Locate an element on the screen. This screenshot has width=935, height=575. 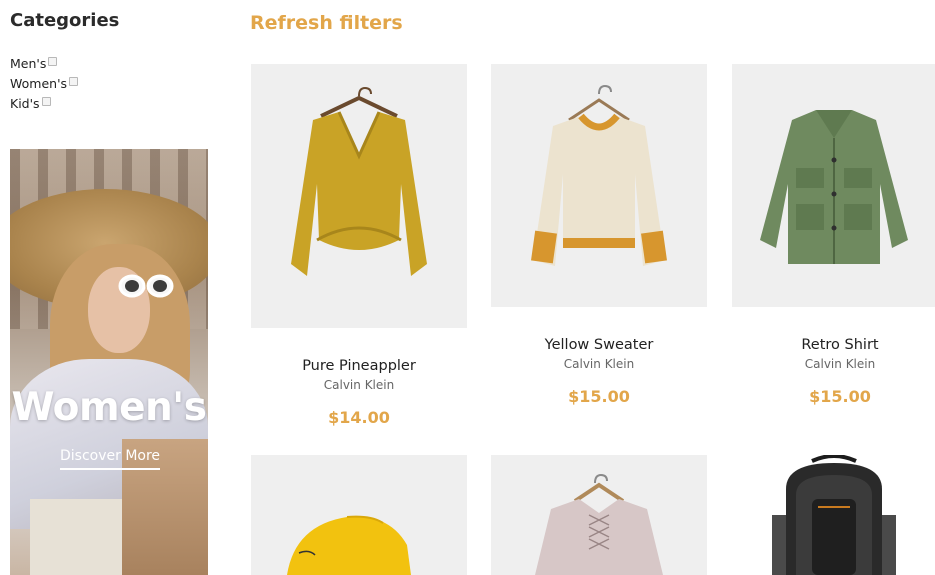
banner-title: Women's is located at coordinates (109, 407).